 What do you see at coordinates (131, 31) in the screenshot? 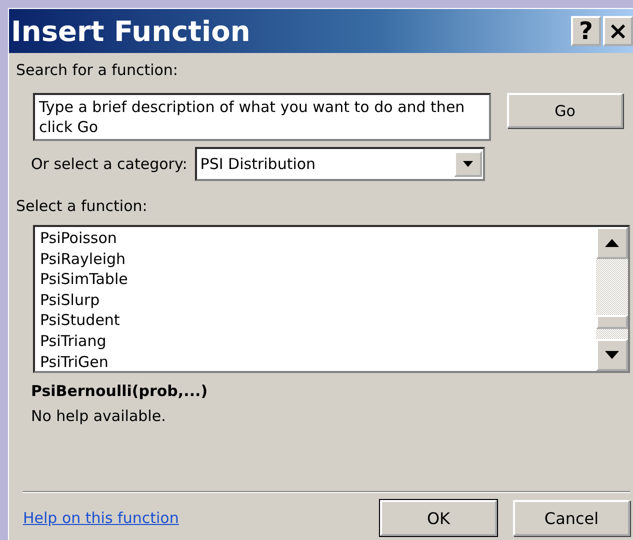
I see `window-title: Insert Function` at bounding box center [131, 31].